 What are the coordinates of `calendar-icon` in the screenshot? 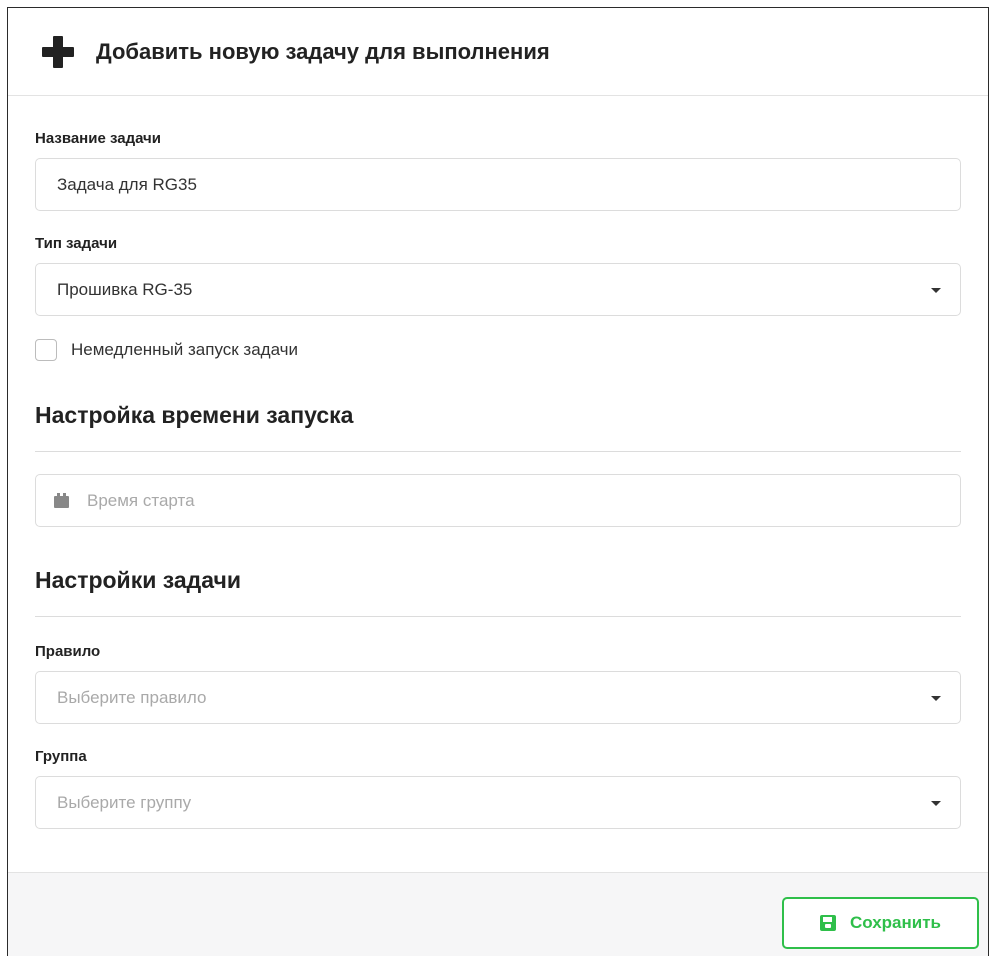 It's located at (61, 500).